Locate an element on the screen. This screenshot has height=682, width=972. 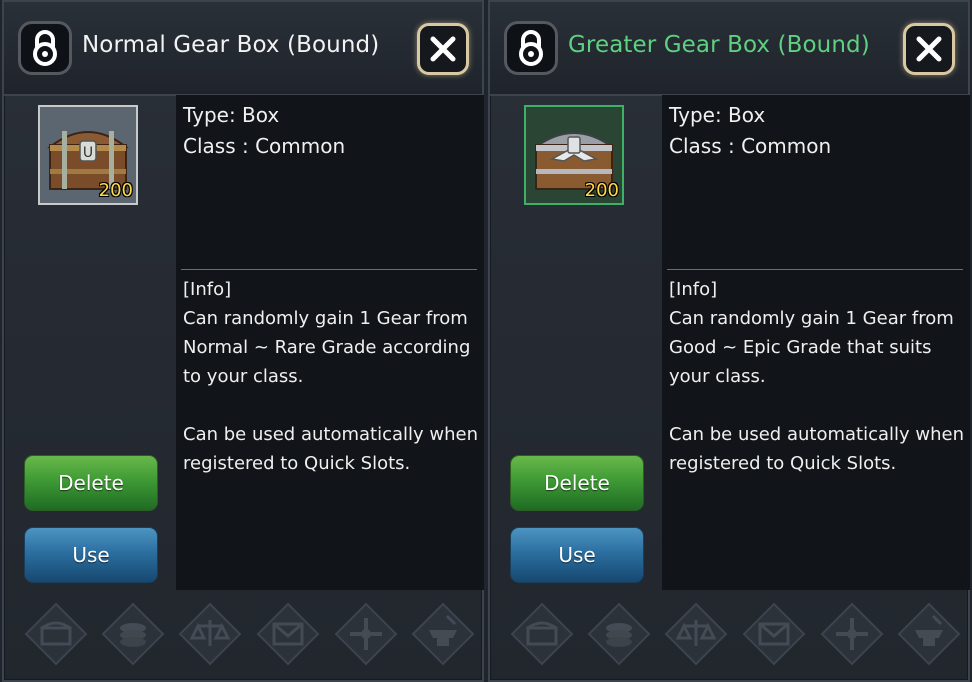
item-title: Normal Gear Box (Bound) is located at coordinates (231, 45).